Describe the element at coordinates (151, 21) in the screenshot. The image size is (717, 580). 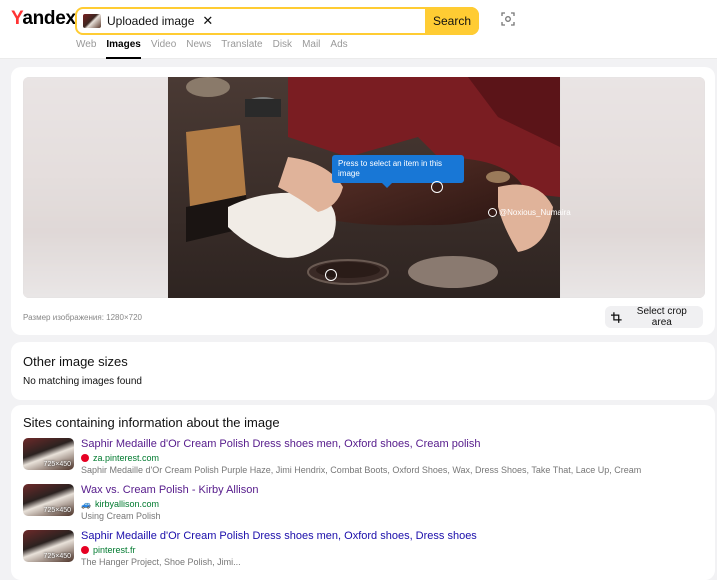
I see `uploaded-image-label: Uploaded image` at that location.